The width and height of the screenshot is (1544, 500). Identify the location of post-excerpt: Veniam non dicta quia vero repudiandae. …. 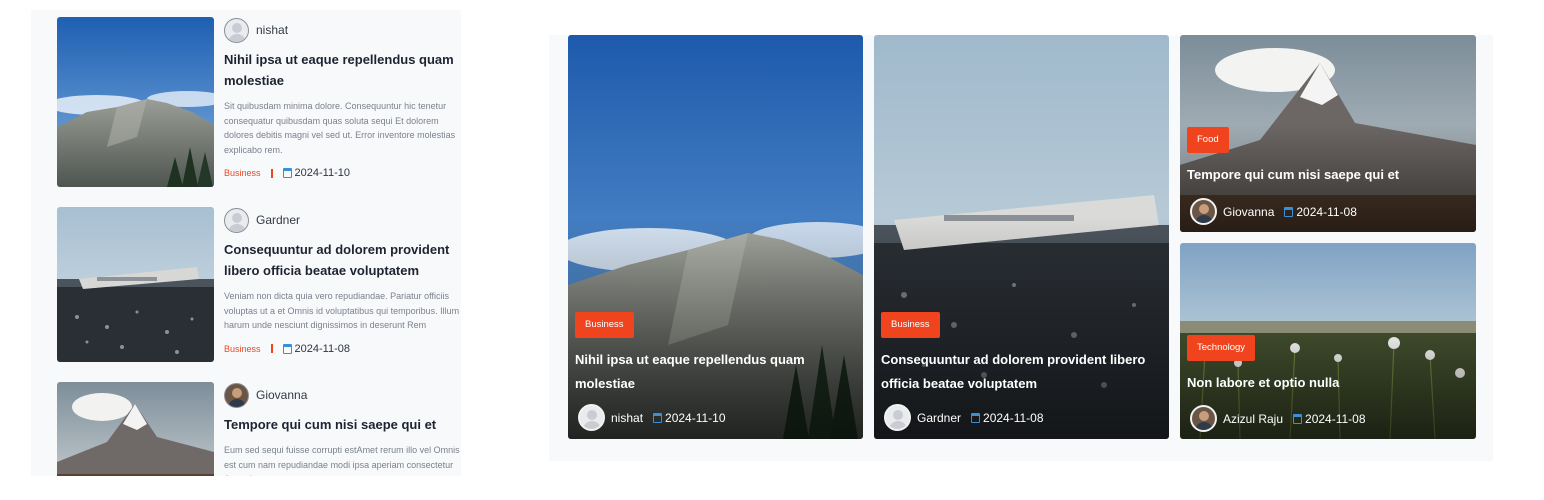
(342, 311).